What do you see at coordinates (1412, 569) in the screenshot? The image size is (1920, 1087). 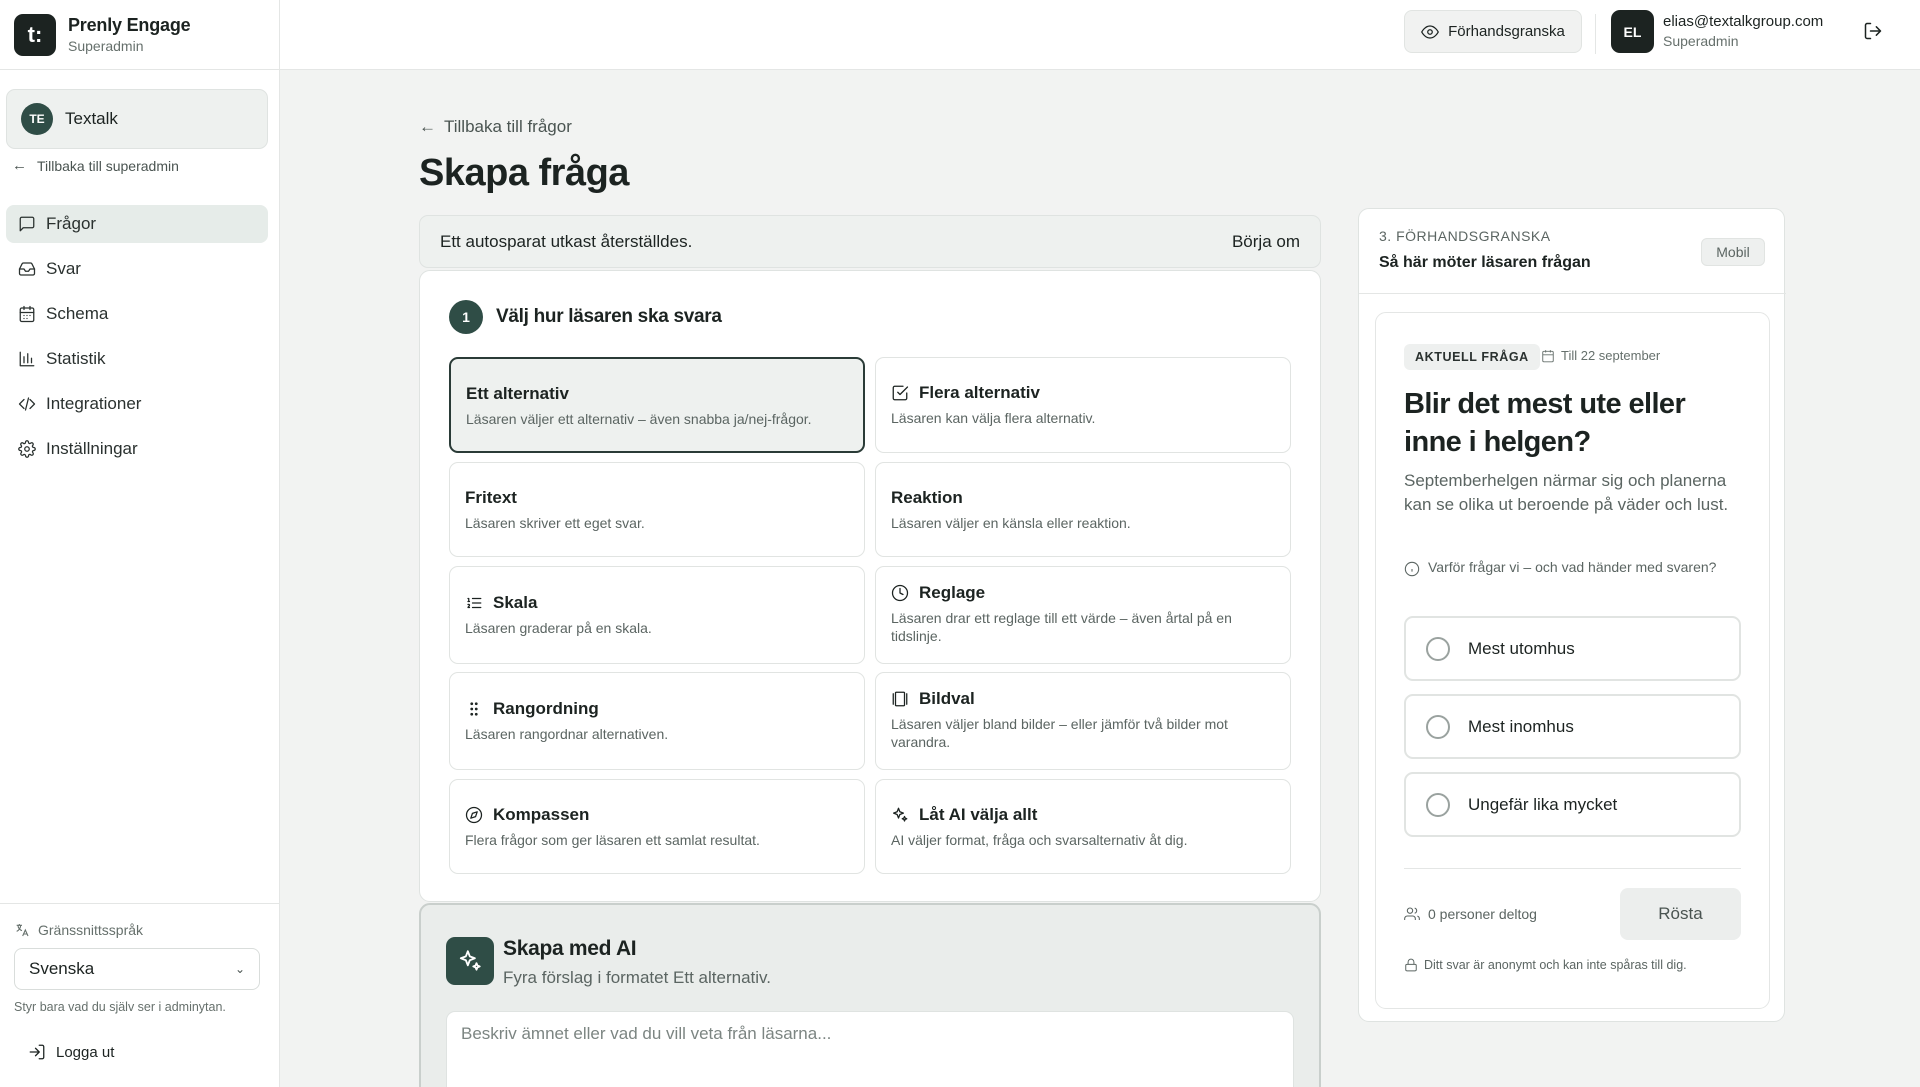 I see `info-icon` at bounding box center [1412, 569].